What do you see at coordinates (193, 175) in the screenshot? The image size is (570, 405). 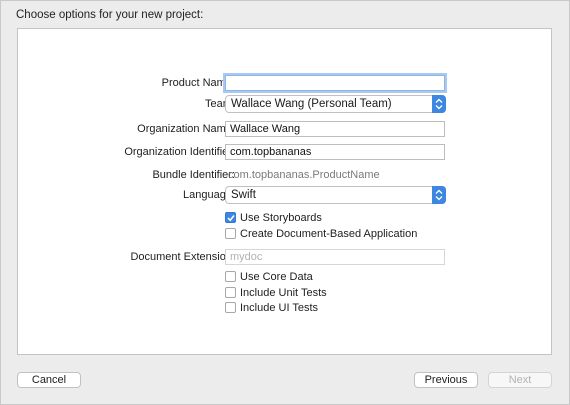 I see `bundle-identifier-label: Bundle Identifier:` at bounding box center [193, 175].